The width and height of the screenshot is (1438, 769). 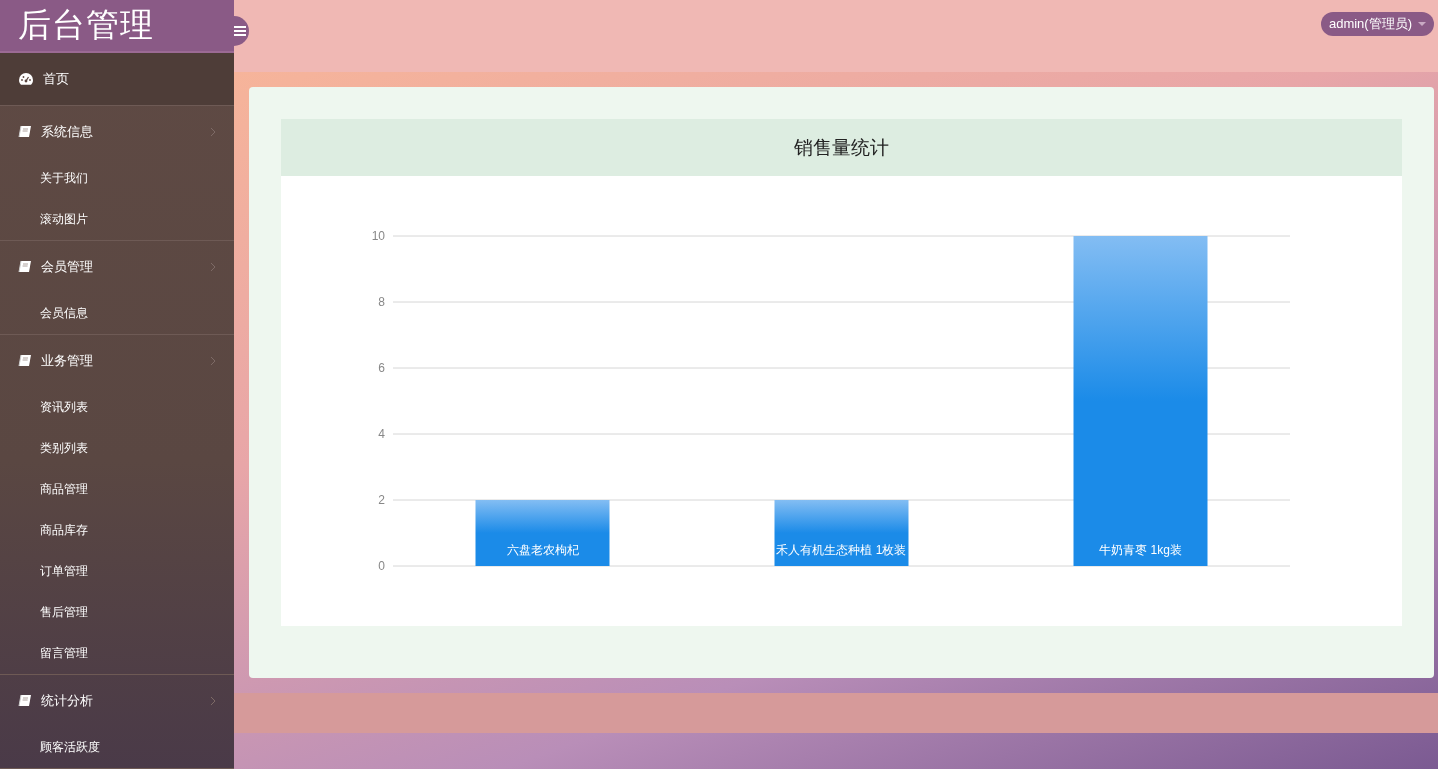 What do you see at coordinates (381, 368) in the screenshot?
I see `axis-tick-label: 6` at bounding box center [381, 368].